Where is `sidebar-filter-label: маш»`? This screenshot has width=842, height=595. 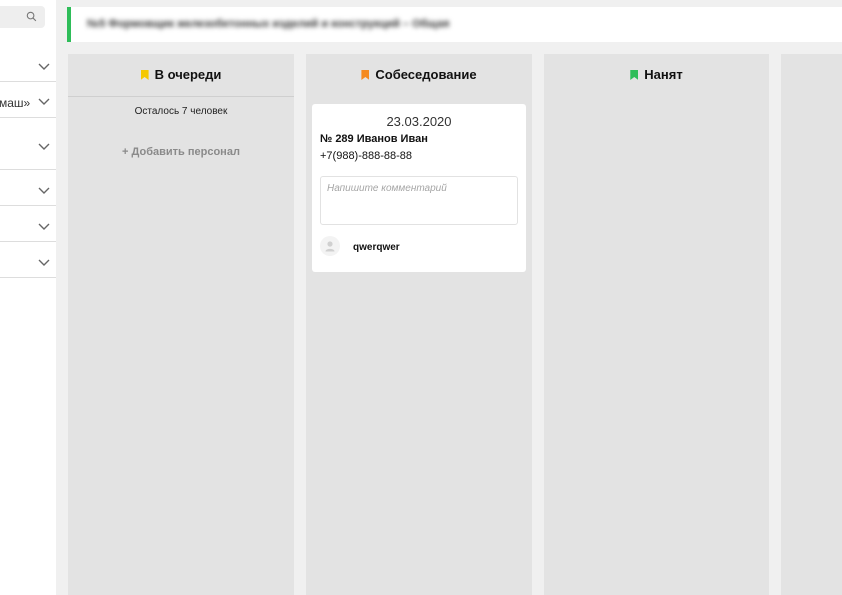 sidebar-filter-label: маш» is located at coordinates (15, 103).